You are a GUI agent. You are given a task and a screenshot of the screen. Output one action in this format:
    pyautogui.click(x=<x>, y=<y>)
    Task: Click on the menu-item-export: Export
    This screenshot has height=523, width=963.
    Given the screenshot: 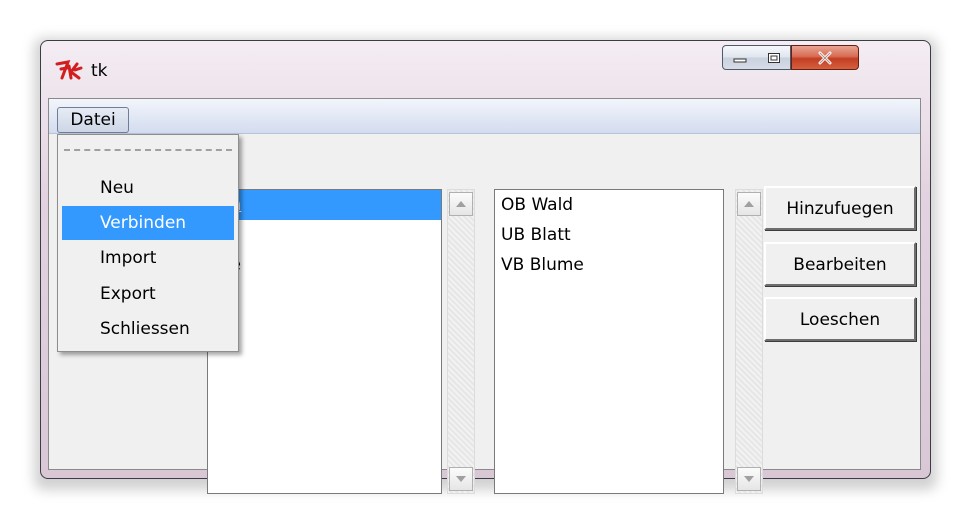 What is the action you would take?
    pyautogui.click(x=148, y=294)
    